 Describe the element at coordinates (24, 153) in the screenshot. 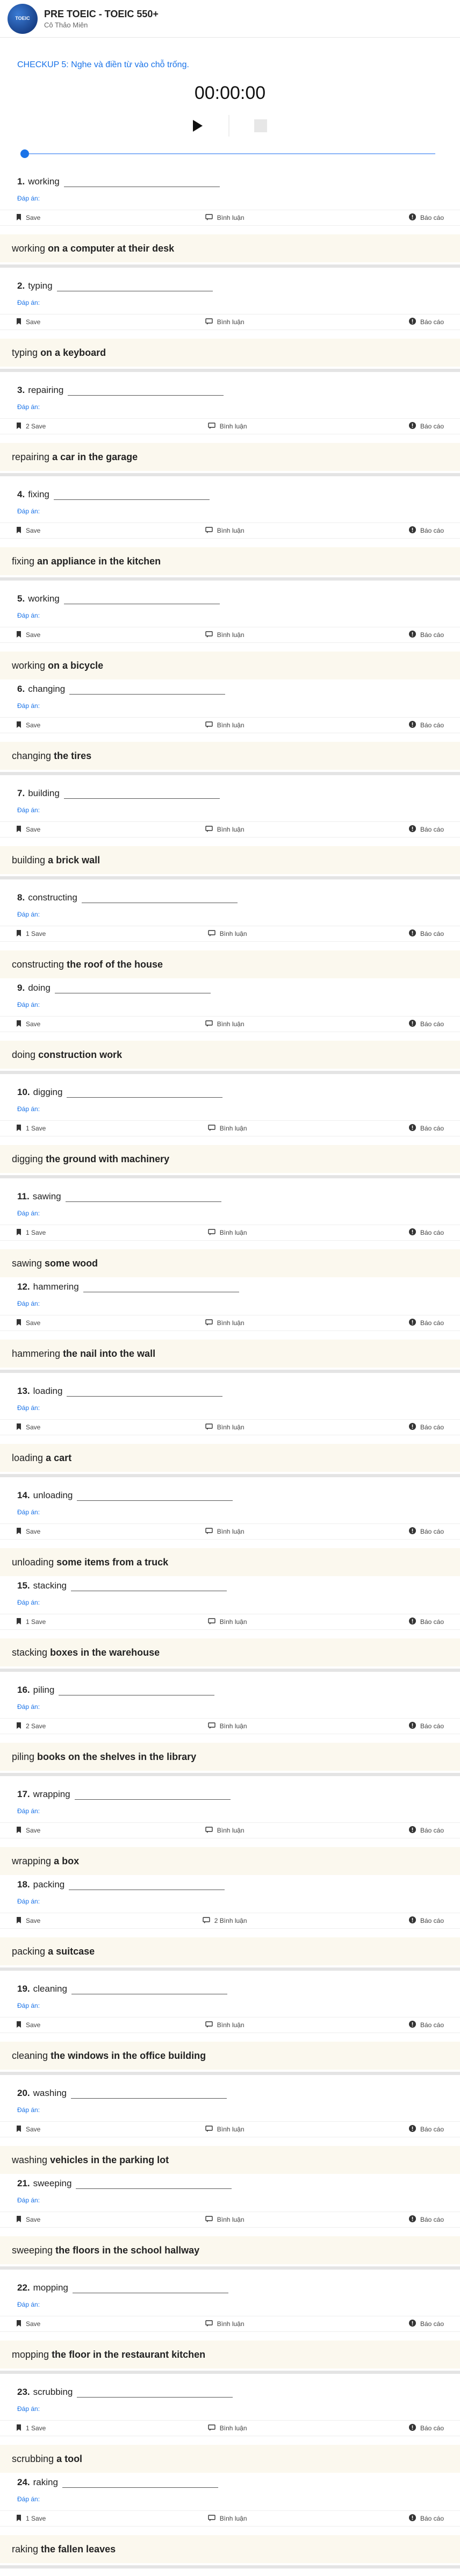

I see `progress-handle` at that location.